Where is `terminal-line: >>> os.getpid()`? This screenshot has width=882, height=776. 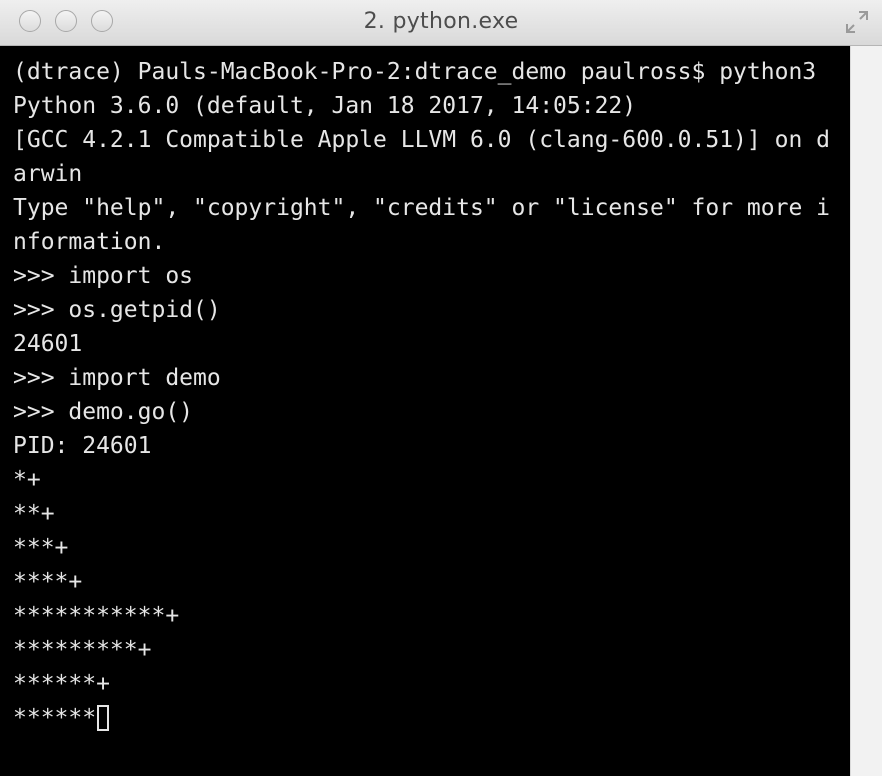
terminal-line: >>> os.getpid() is located at coordinates (117, 310).